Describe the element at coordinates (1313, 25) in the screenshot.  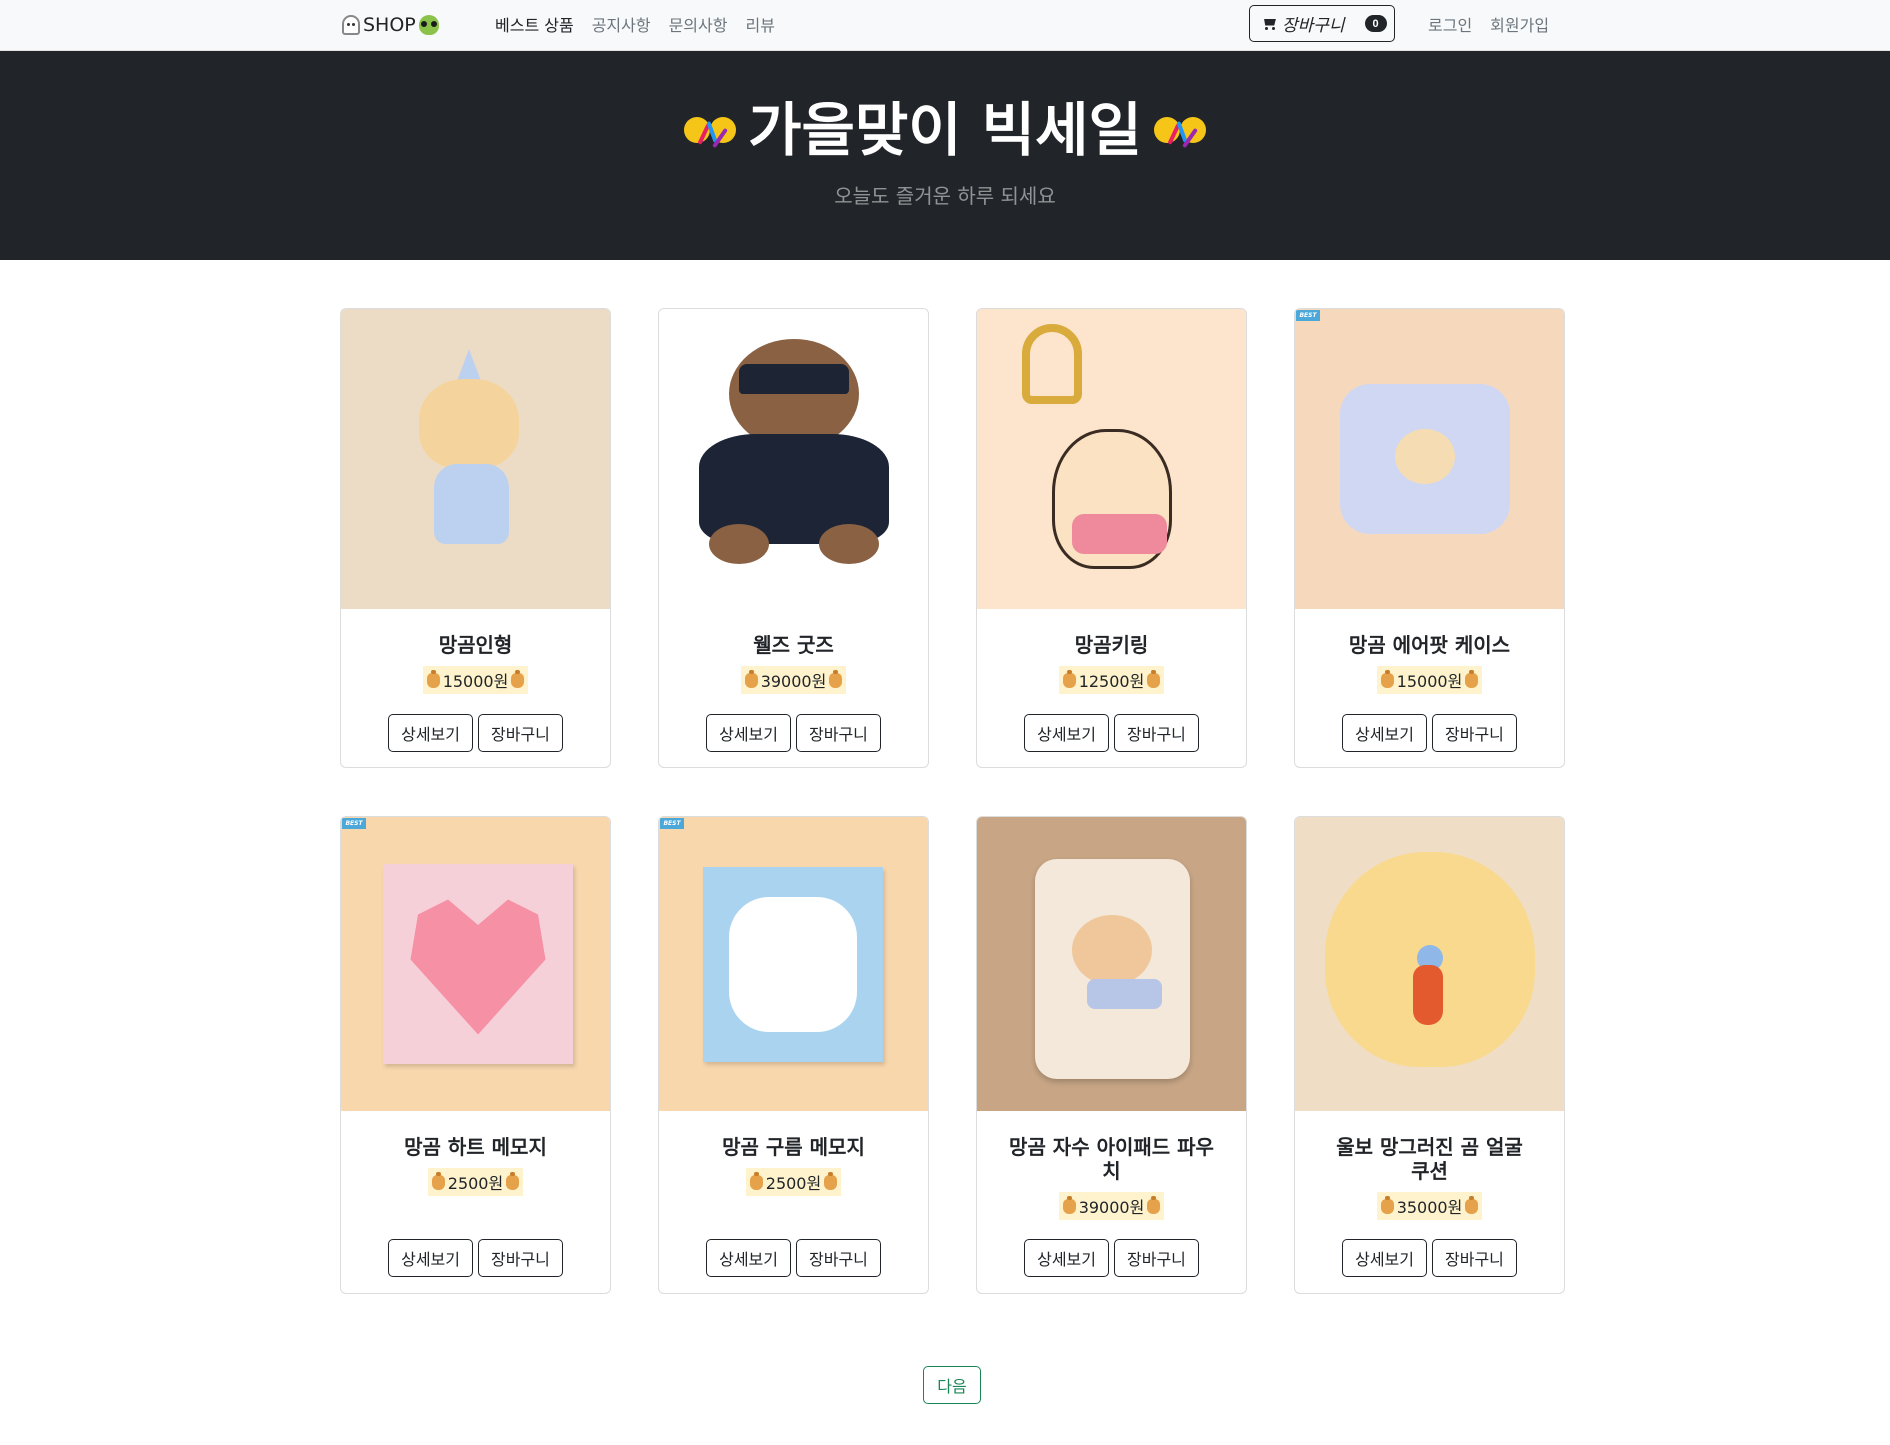
I see `cart-label: 장바구니` at that location.